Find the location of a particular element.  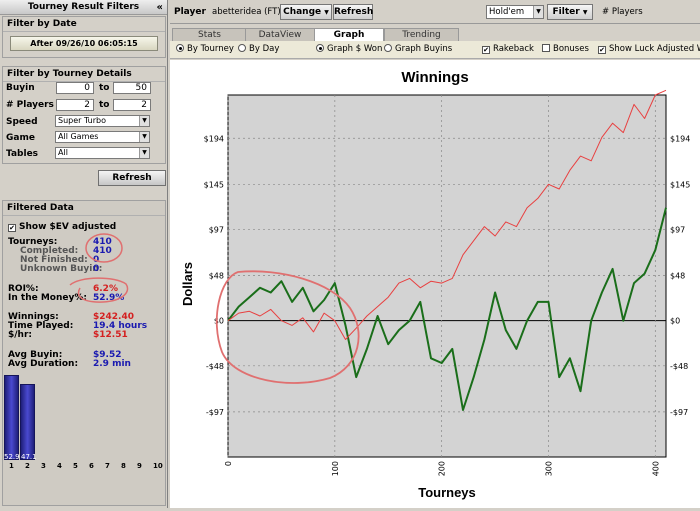

y-tick-label-right: $145 is located at coordinates (680, 184).